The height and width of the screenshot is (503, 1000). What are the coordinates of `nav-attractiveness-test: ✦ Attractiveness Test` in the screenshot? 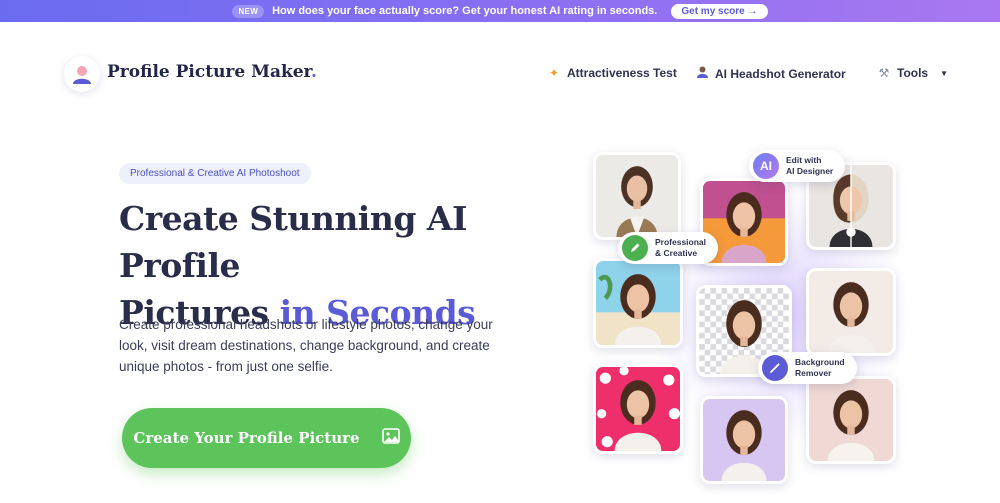 It's located at (612, 73).